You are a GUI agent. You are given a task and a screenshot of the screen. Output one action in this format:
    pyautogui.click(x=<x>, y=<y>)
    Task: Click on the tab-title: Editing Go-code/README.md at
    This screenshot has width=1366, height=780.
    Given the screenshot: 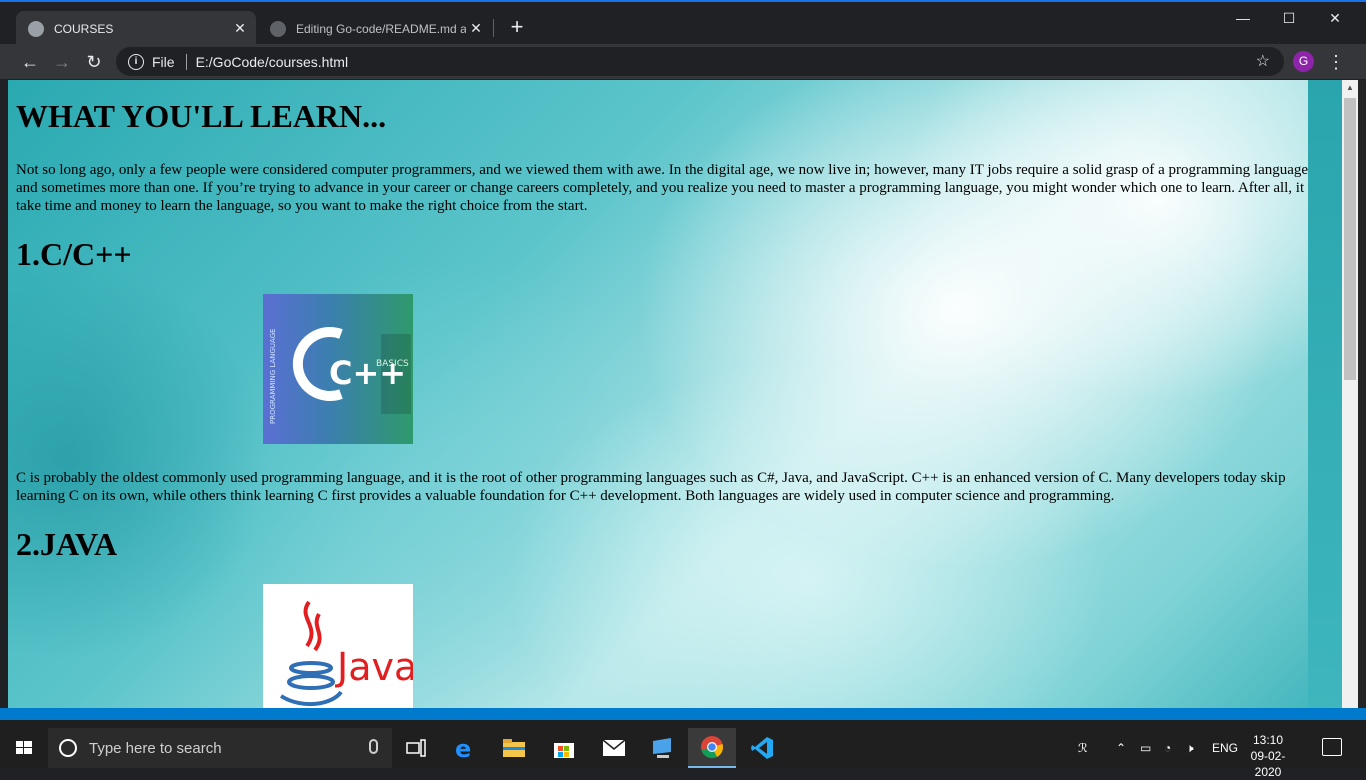 What is the action you would take?
    pyautogui.click(x=381, y=28)
    